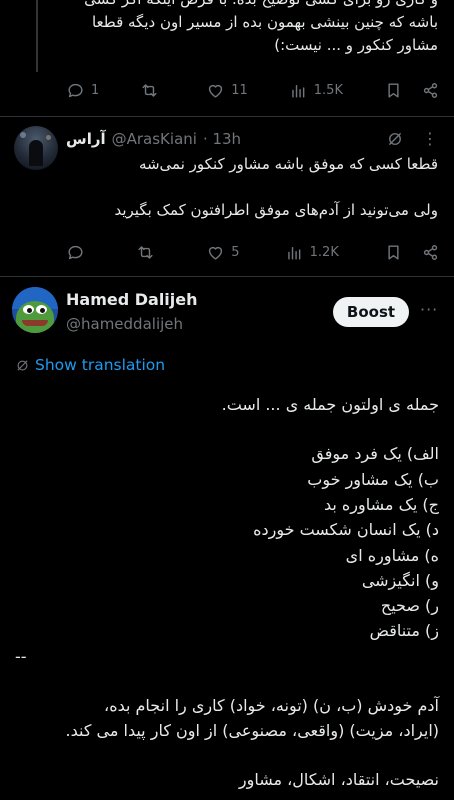  I want to click on more-options-icon: ···, so click(429, 309).